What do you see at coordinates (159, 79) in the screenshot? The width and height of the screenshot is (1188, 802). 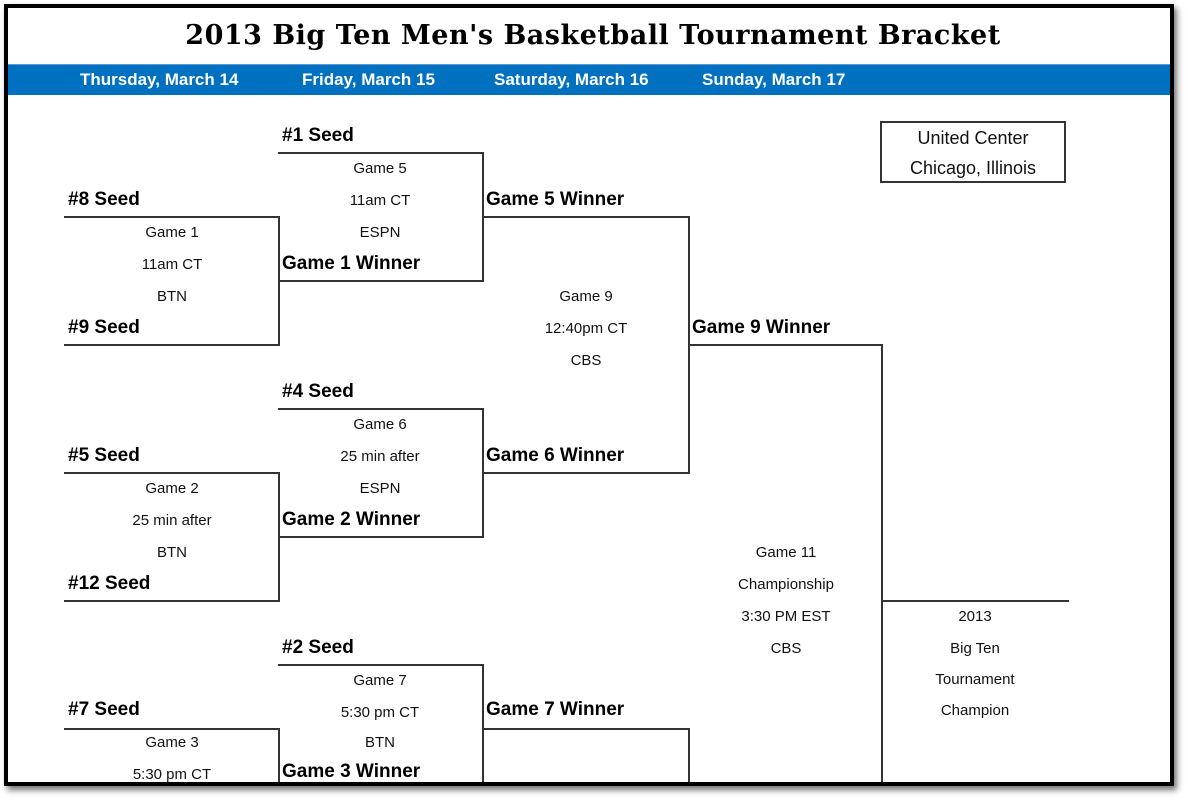 I see `day-thursday: Thursday, March 14` at bounding box center [159, 79].